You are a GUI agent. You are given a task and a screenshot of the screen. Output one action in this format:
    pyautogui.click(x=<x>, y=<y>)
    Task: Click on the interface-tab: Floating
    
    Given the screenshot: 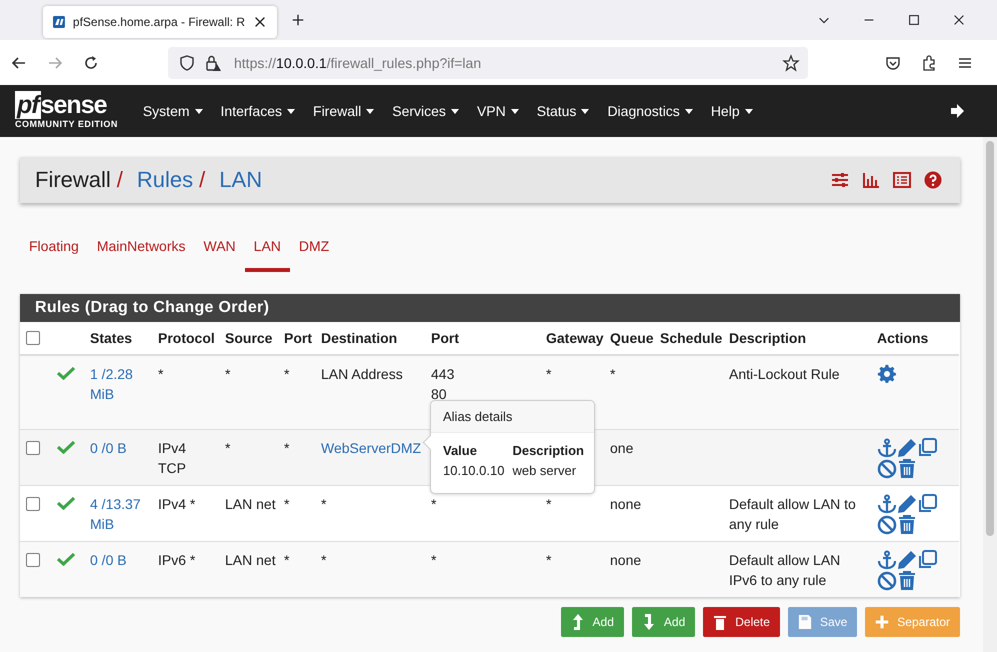 What is the action you would take?
    pyautogui.click(x=54, y=248)
    